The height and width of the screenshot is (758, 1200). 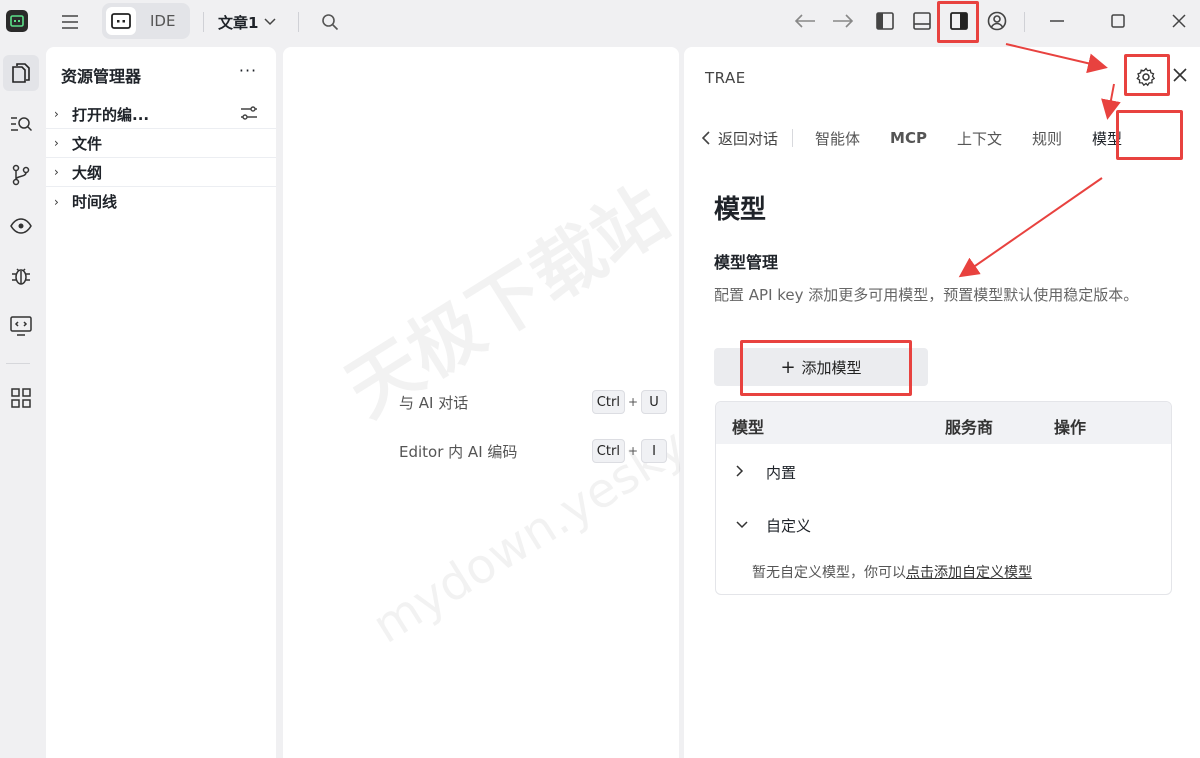 What do you see at coordinates (101, 76) in the screenshot?
I see `explorer-title: 资源管理器` at bounding box center [101, 76].